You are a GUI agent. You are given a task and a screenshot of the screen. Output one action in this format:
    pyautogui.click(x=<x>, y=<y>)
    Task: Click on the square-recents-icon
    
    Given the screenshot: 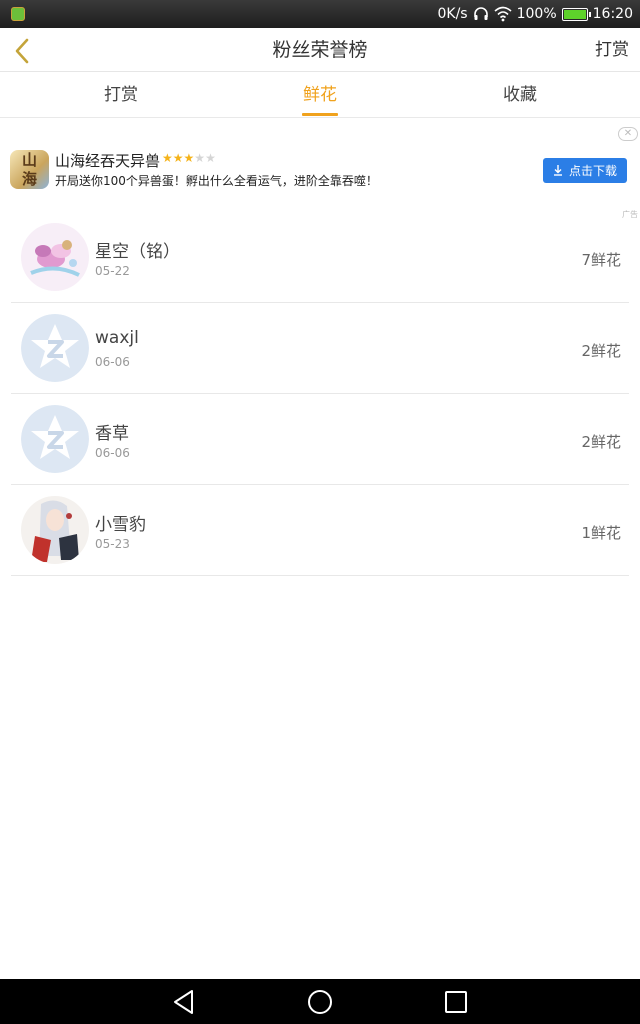 What is the action you would take?
    pyautogui.click(x=456, y=1002)
    